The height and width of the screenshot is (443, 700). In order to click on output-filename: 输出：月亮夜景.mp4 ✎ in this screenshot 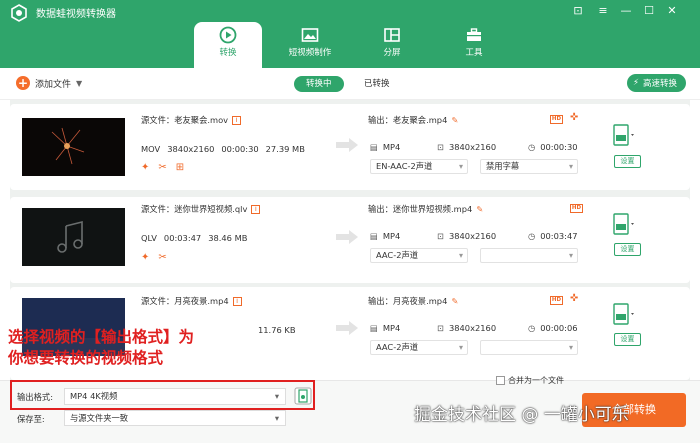, I will do `click(413, 301)`.